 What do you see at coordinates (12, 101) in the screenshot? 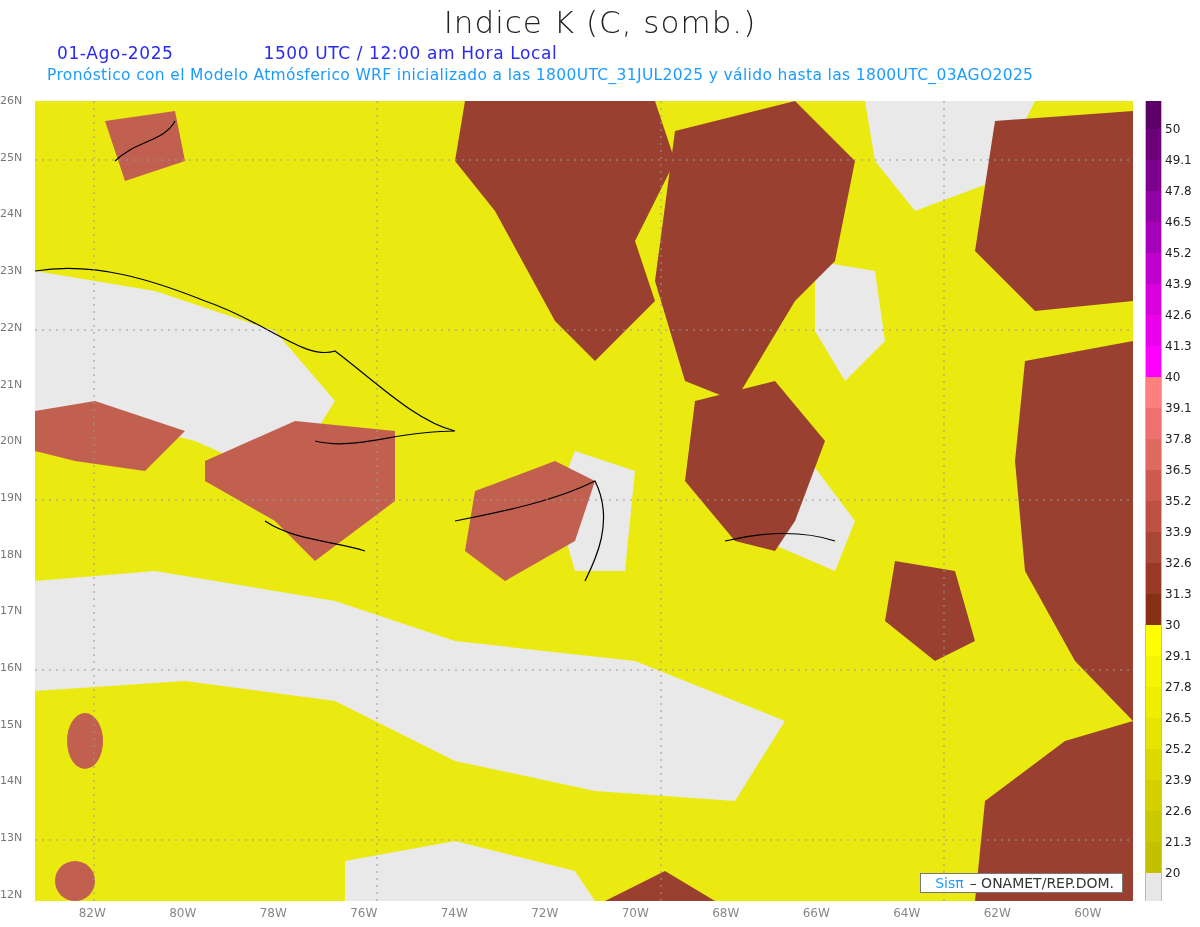
I see `latitude-label: 26N` at bounding box center [12, 101].